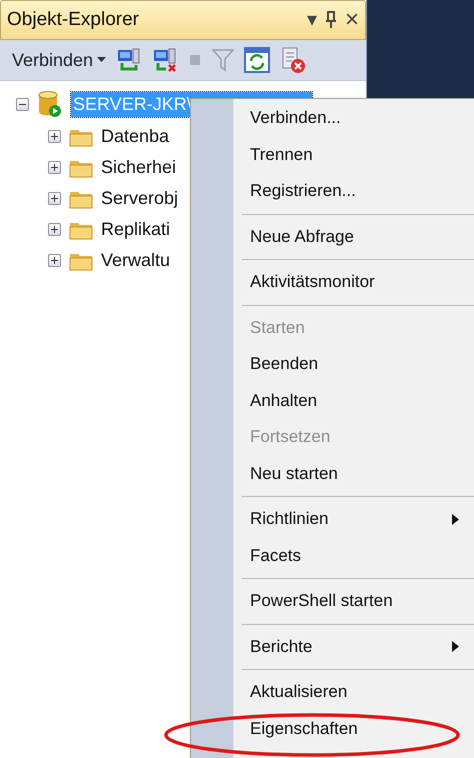  Describe the element at coordinates (135, 136) in the screenshot. I see `tree-item: Datenba` at that location.